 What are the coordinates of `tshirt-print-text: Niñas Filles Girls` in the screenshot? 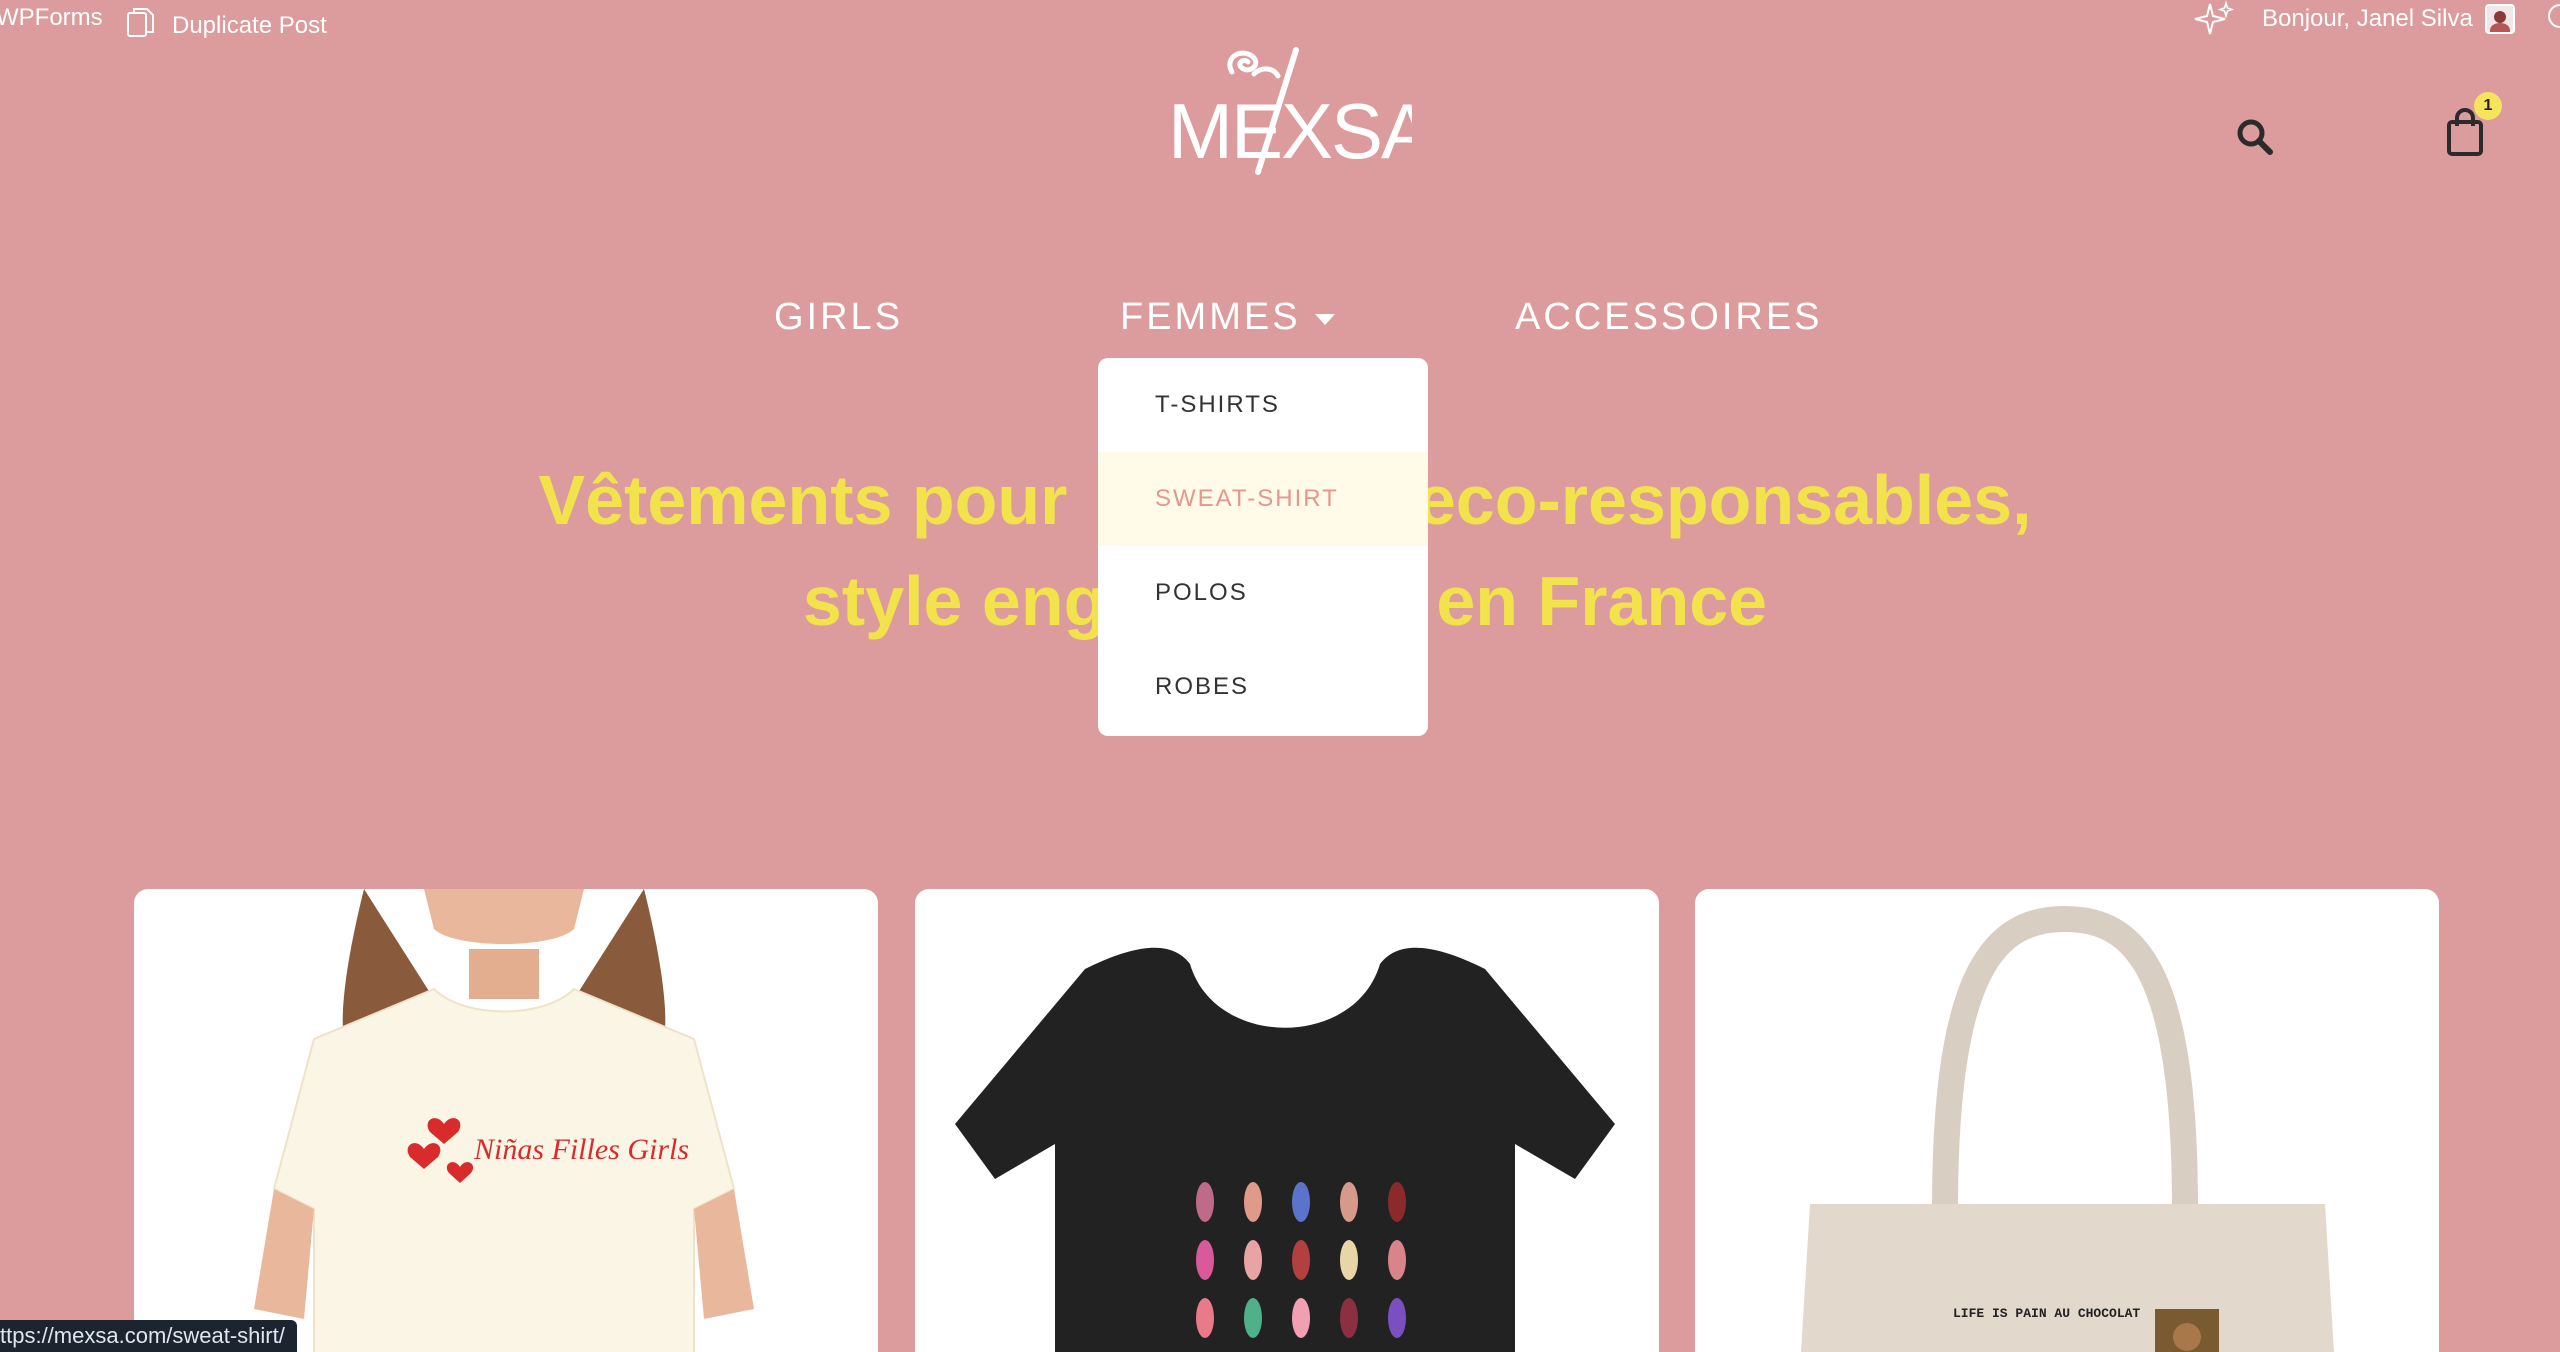 It's located at (581, 1149).